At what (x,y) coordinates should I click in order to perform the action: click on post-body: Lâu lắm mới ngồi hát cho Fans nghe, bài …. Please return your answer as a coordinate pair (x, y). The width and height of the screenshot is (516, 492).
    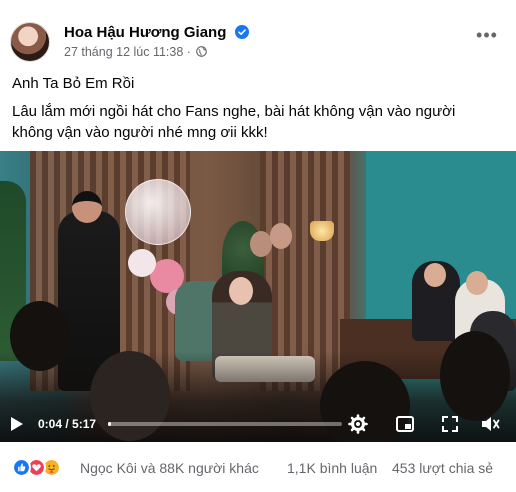
    Looking at the image, I should click on (234, 122).